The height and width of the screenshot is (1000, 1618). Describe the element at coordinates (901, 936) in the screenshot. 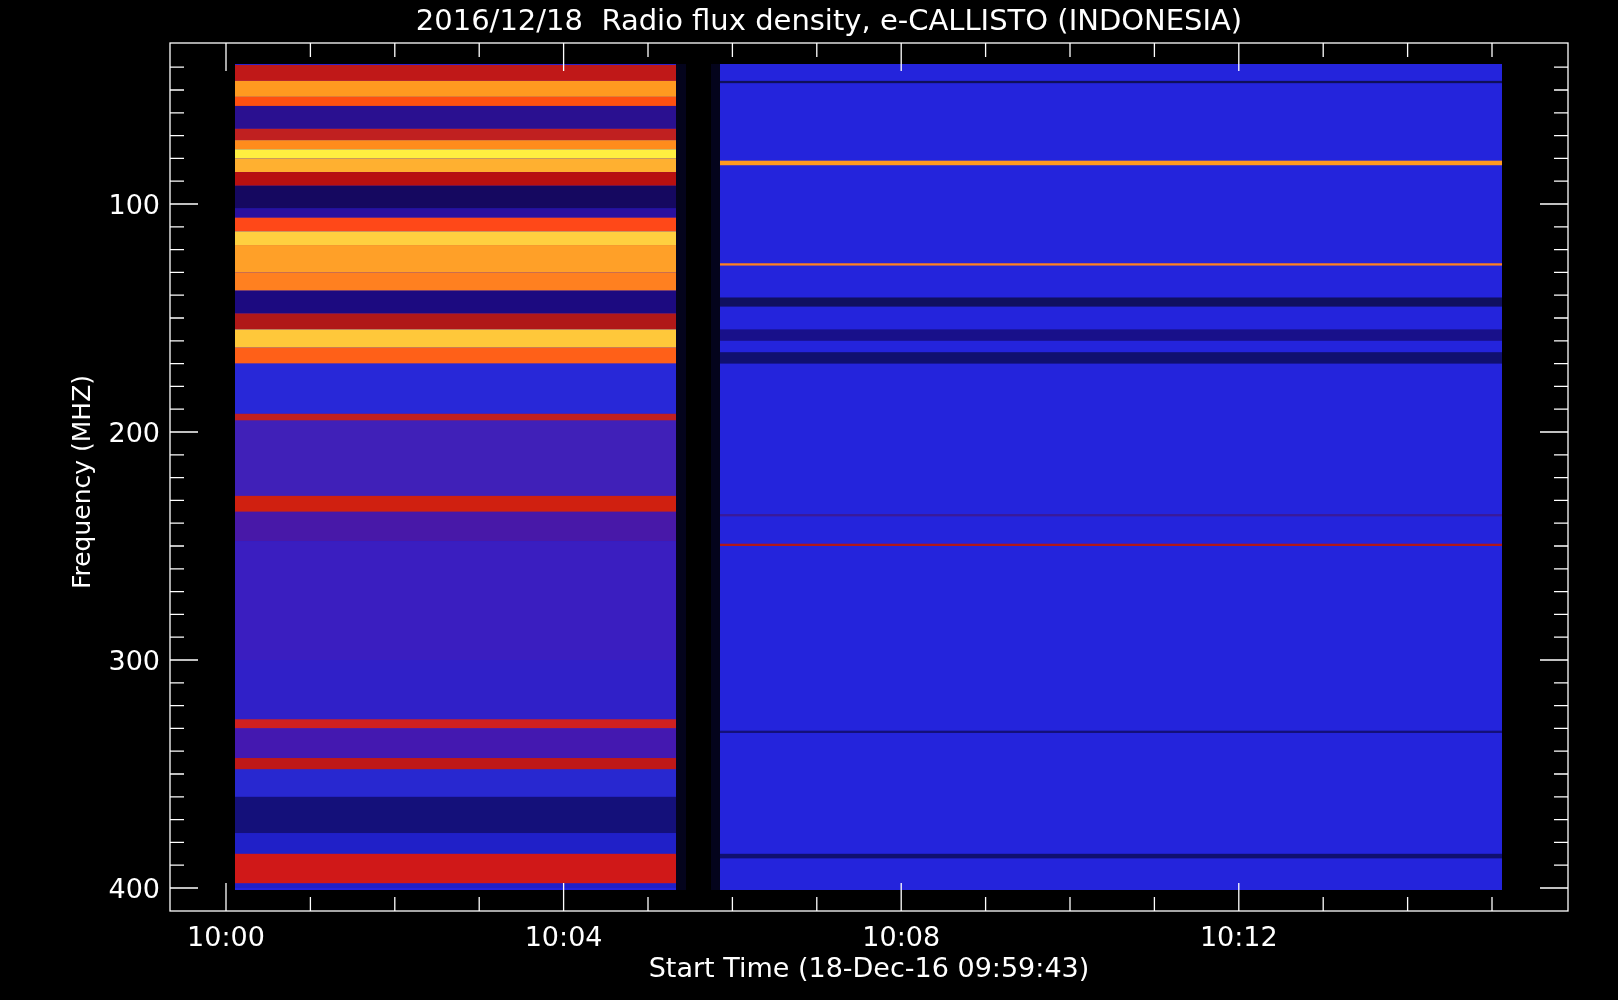

I see `x-tick-label: 10:08` at that location.